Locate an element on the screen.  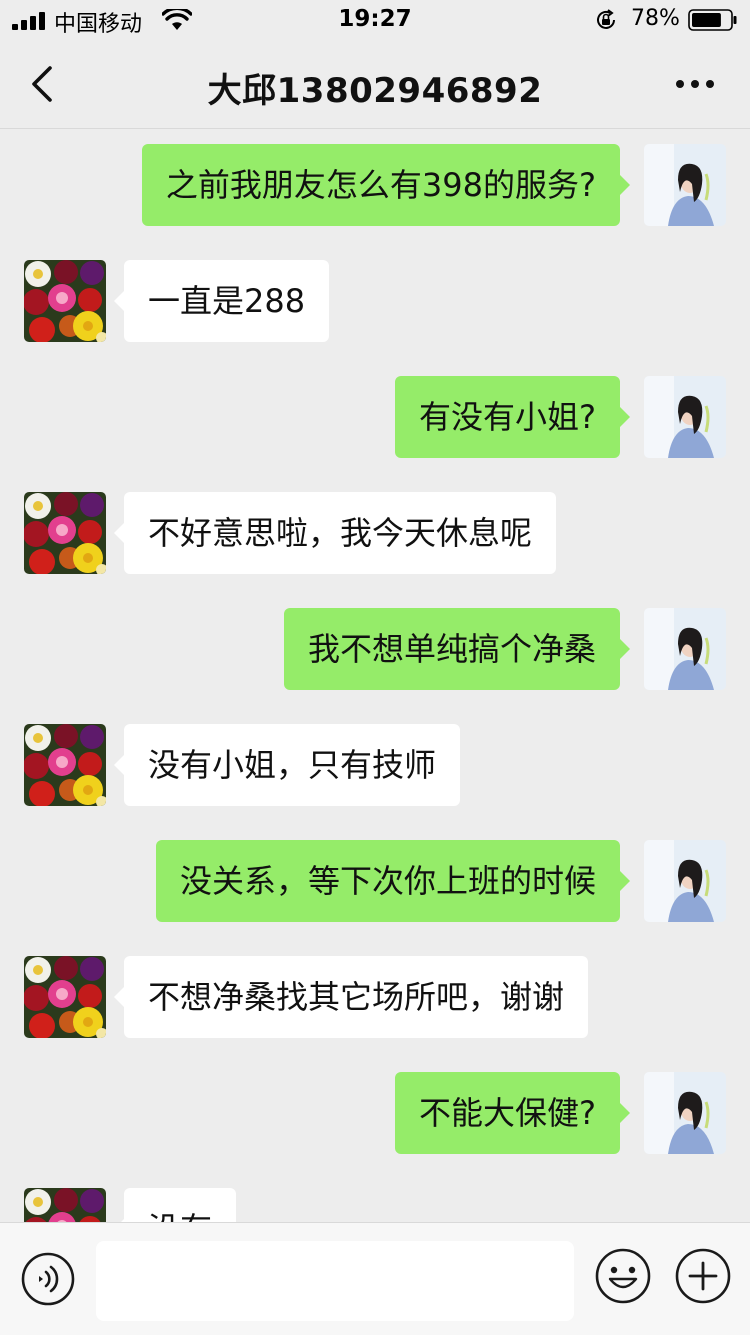
emoji-button is located at coordinates (623, 1276).